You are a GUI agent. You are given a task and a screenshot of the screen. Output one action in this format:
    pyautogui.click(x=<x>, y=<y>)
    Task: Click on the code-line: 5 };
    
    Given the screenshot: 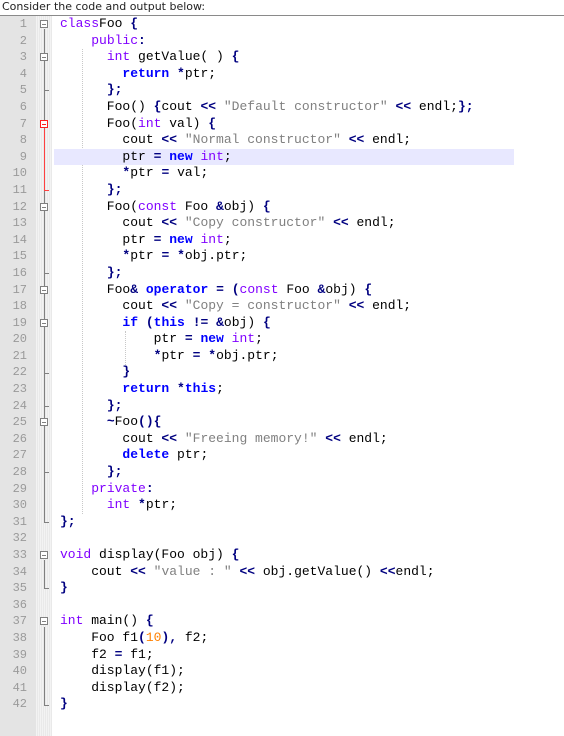 What is the action you would take?
    pyautogui.click(x=282, y=90)
    